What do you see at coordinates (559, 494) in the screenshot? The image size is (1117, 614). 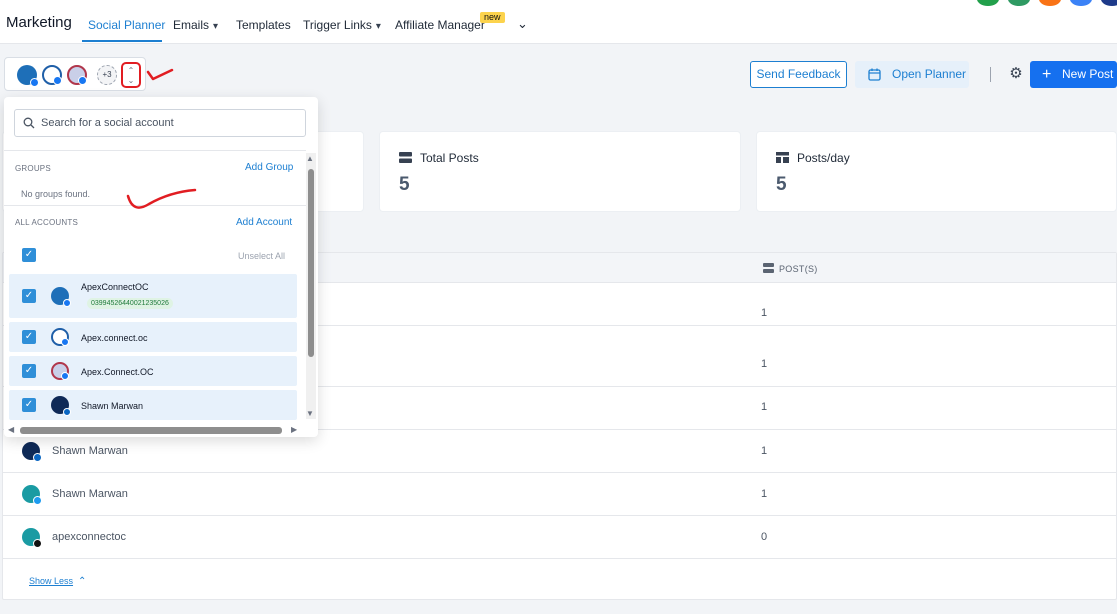 I see `table-row: Shawn Marwan 1` at bounding box center [559, 494].